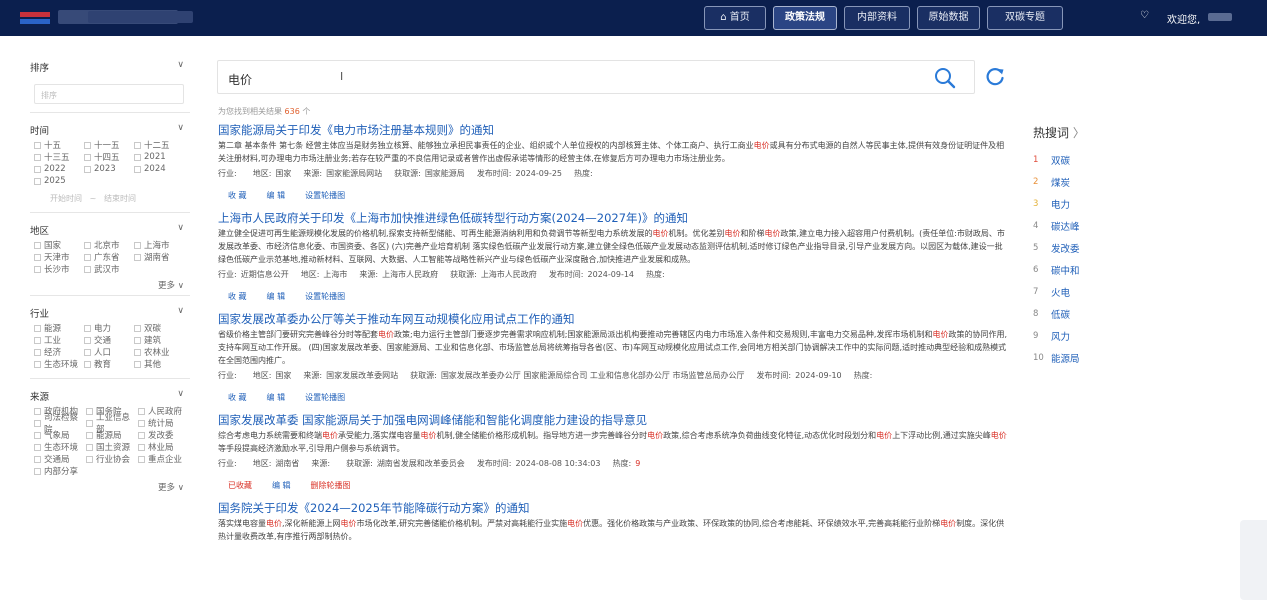  Describe the element at coordinates (1093, 226) in the screenshot. I see `hot-search-item: 4 碳达峰` at that location.